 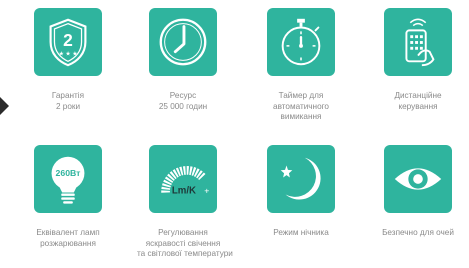 I want to click on label-line: Режим нічника, so click(x=301, y=232).